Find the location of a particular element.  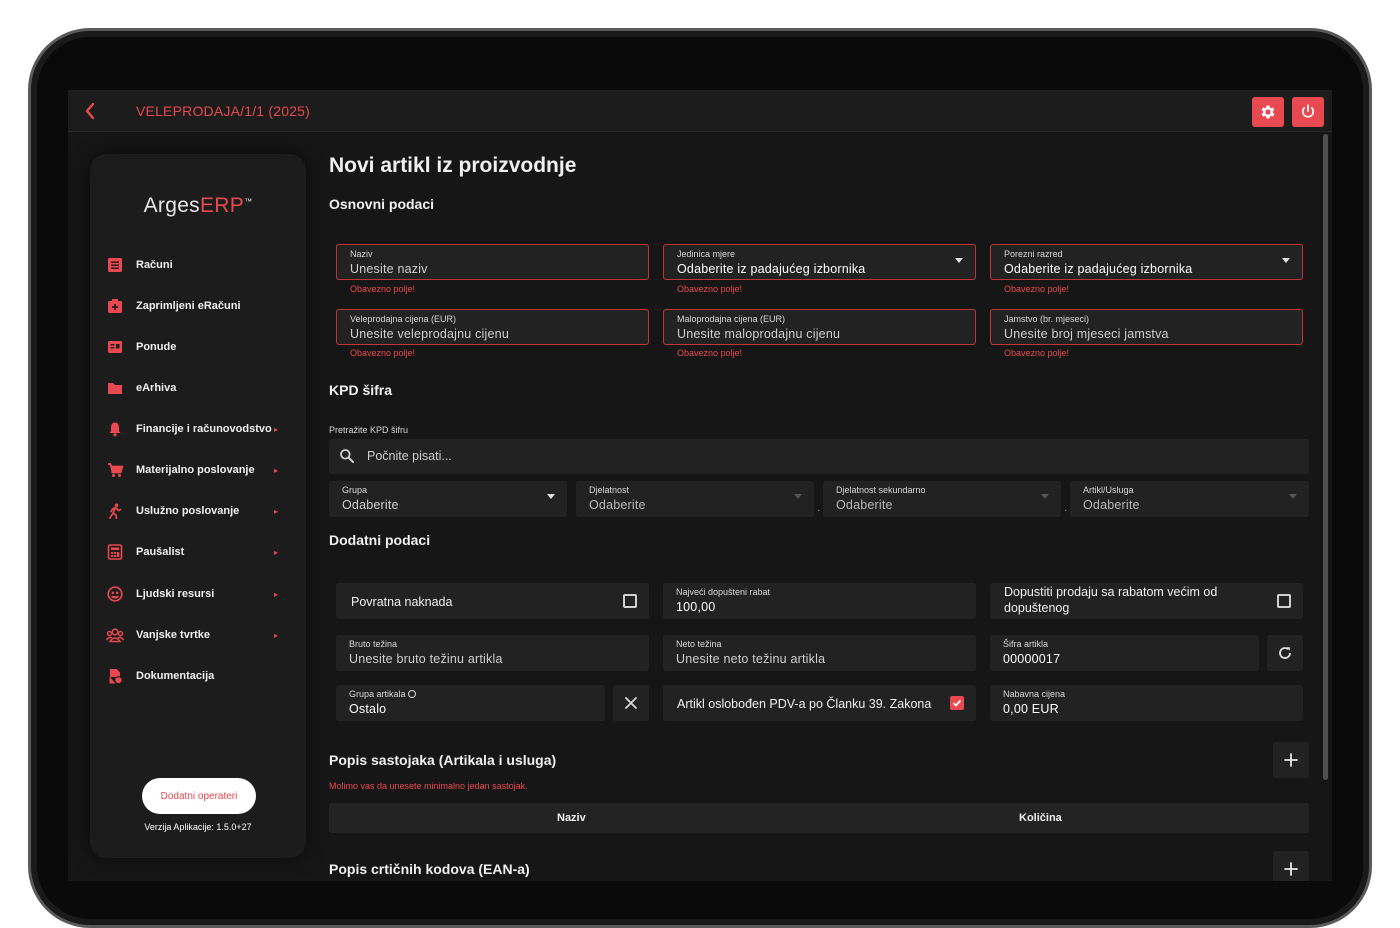

allow-higher-discount-checkbox is located at coordinates (1284, 601).